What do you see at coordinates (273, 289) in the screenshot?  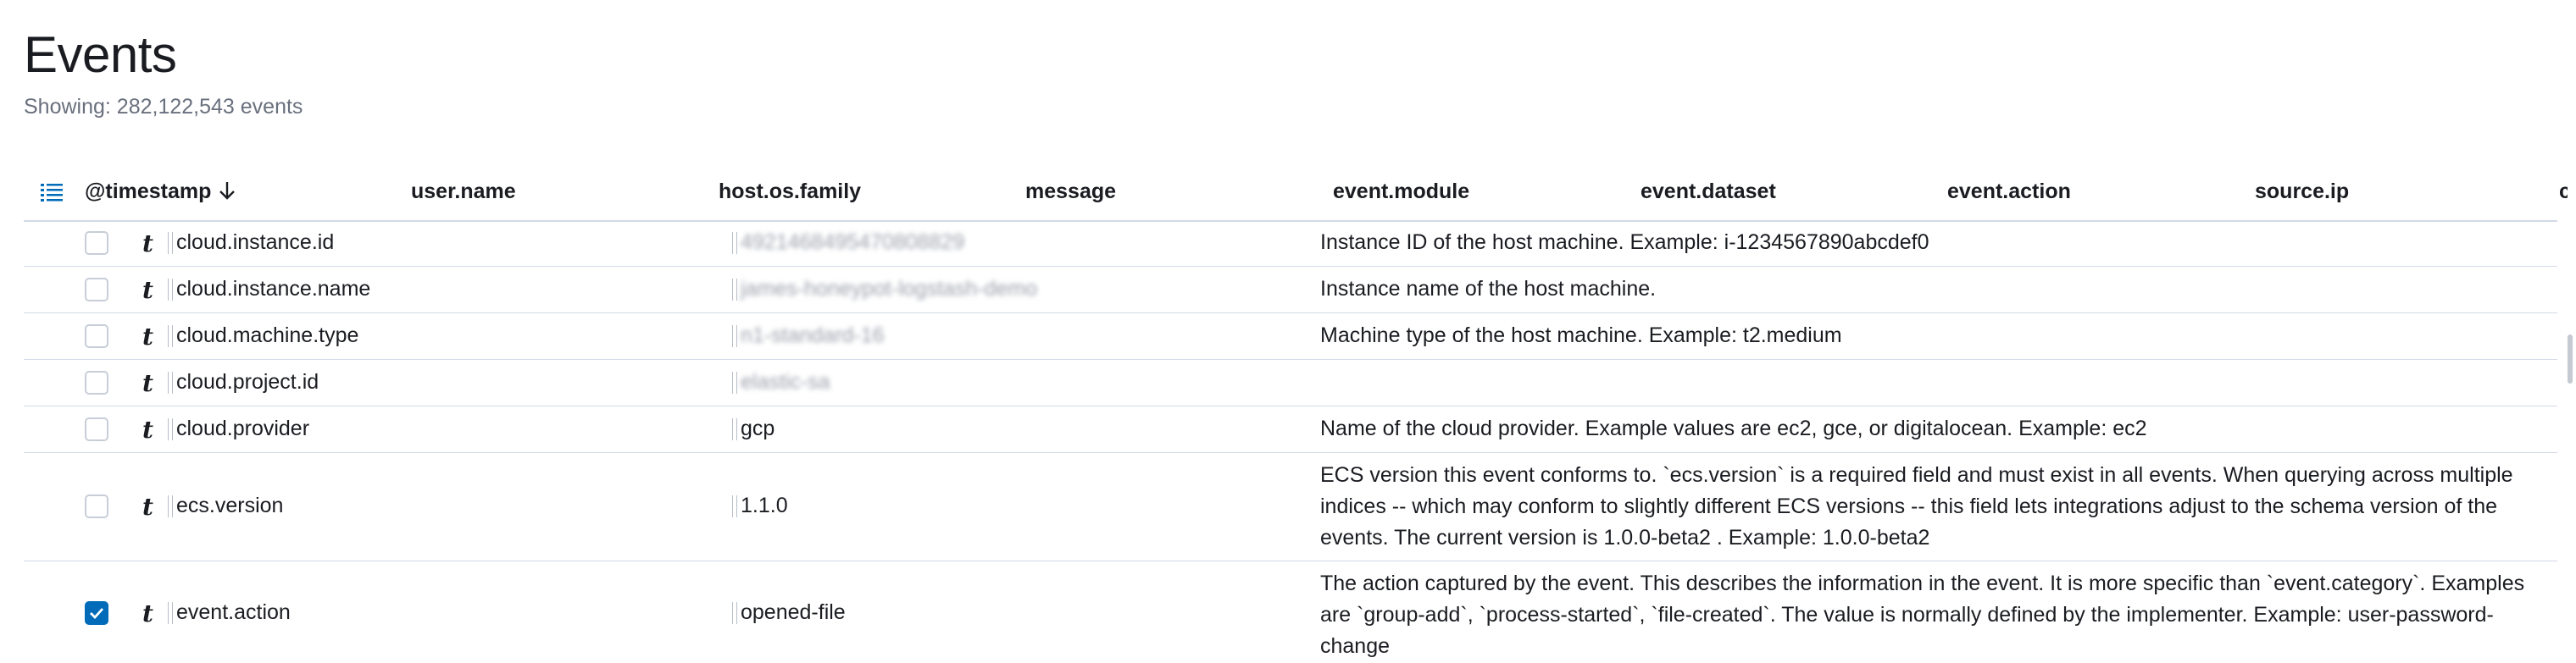 I see `field-name: cloud.instance.name` at bounding box center [273, 289].